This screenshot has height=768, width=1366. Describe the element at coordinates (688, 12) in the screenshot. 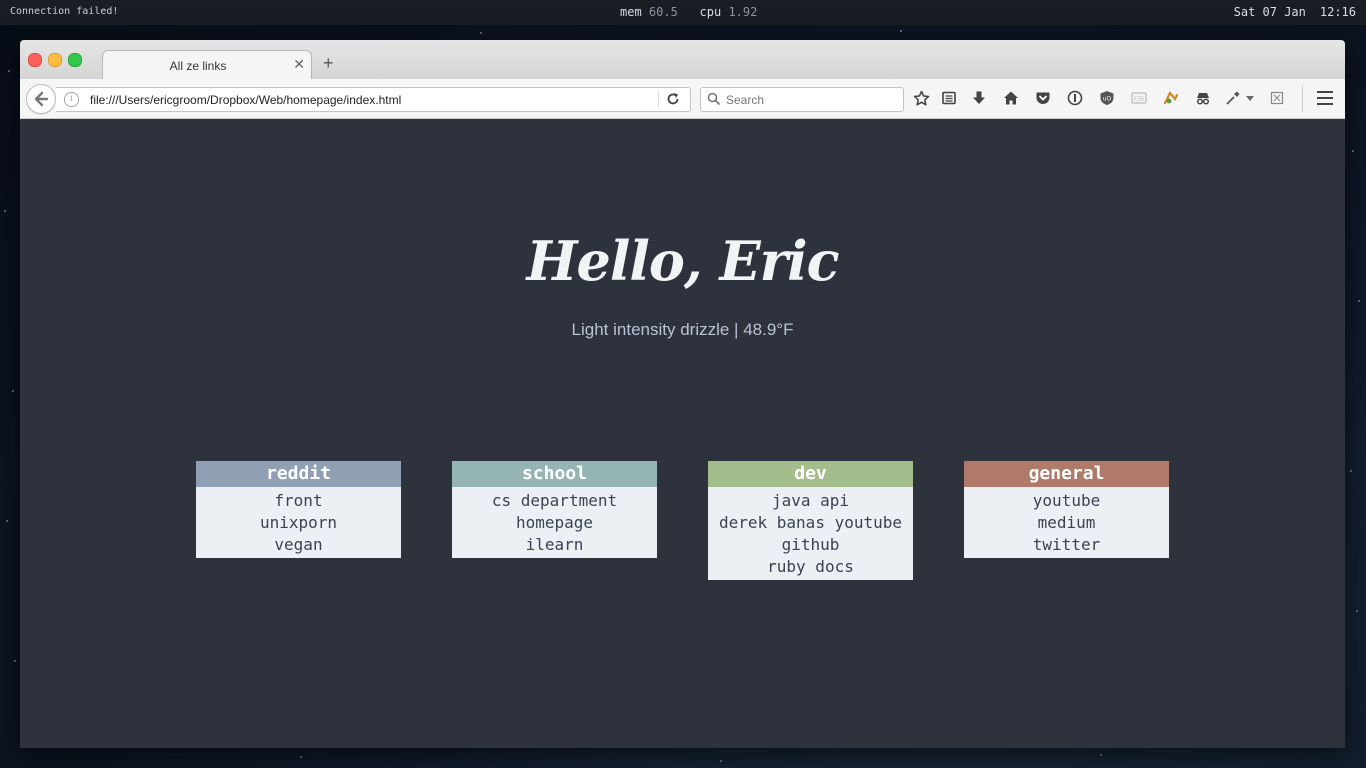

I see `system-stats: mem 60.5 cpu 1.92` at that location.